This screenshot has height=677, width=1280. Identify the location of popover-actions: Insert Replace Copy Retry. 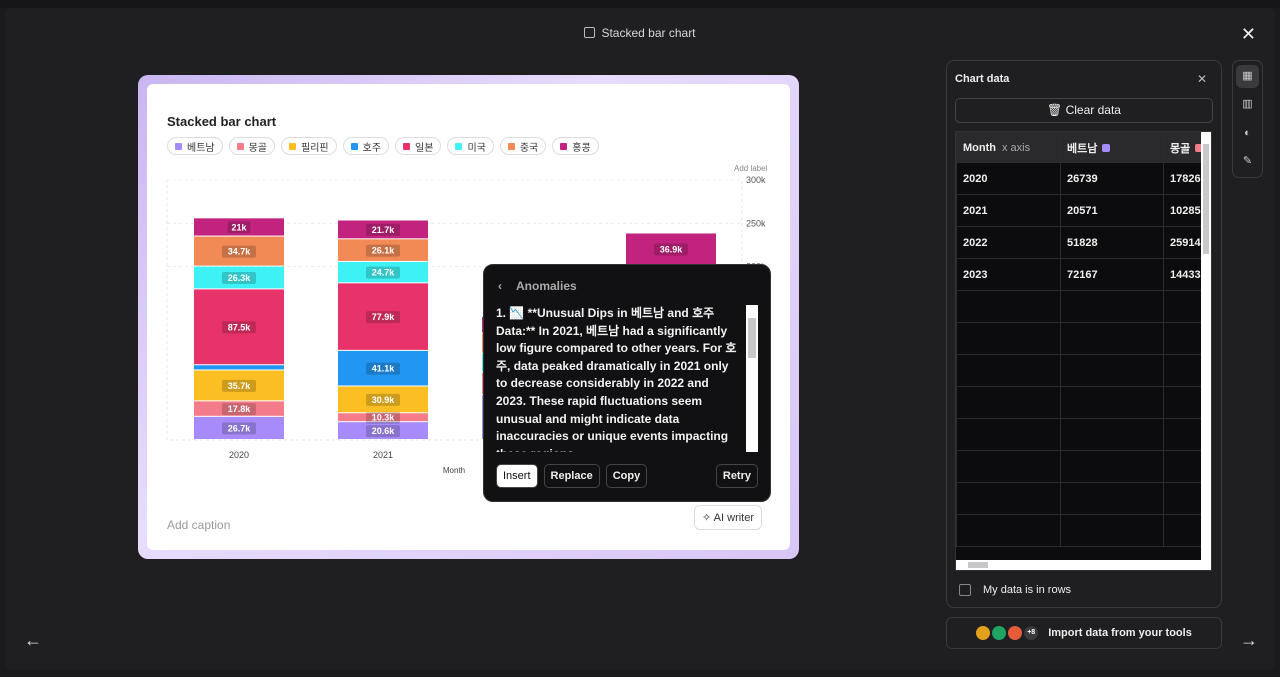
(627, 476).